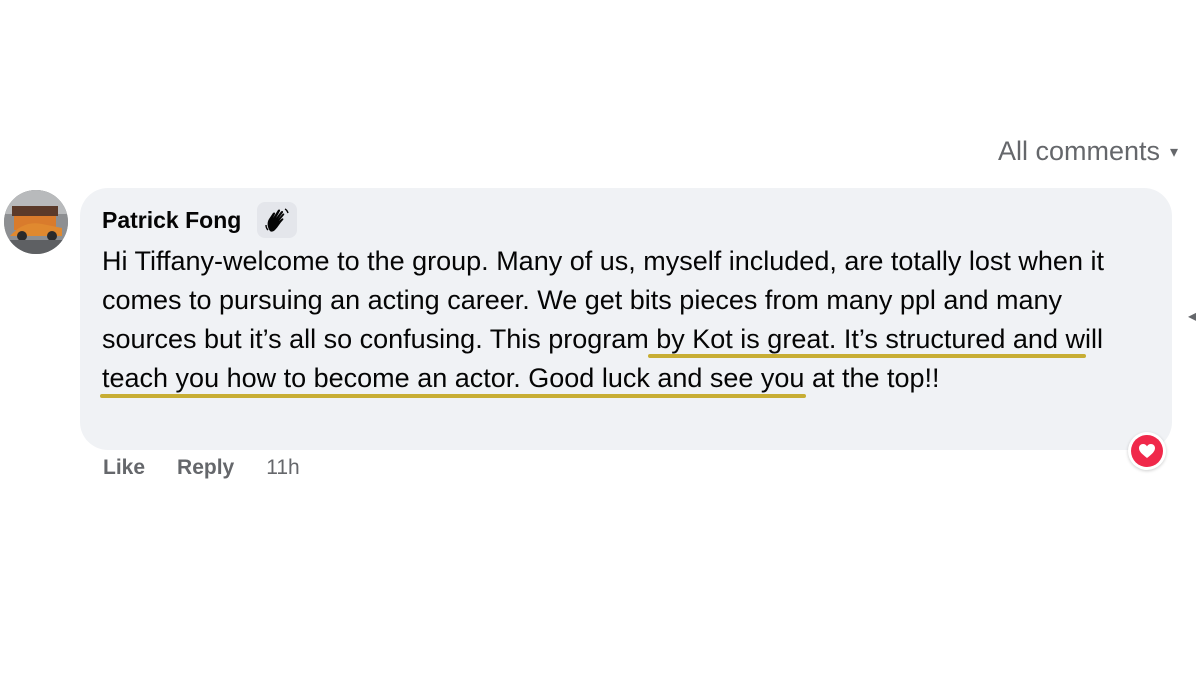 This screenshot has width=1200, height=675. What do you see at coordinates (36, 222) in the screenshot?
I see `avatar` at bounding box center [36, 222].